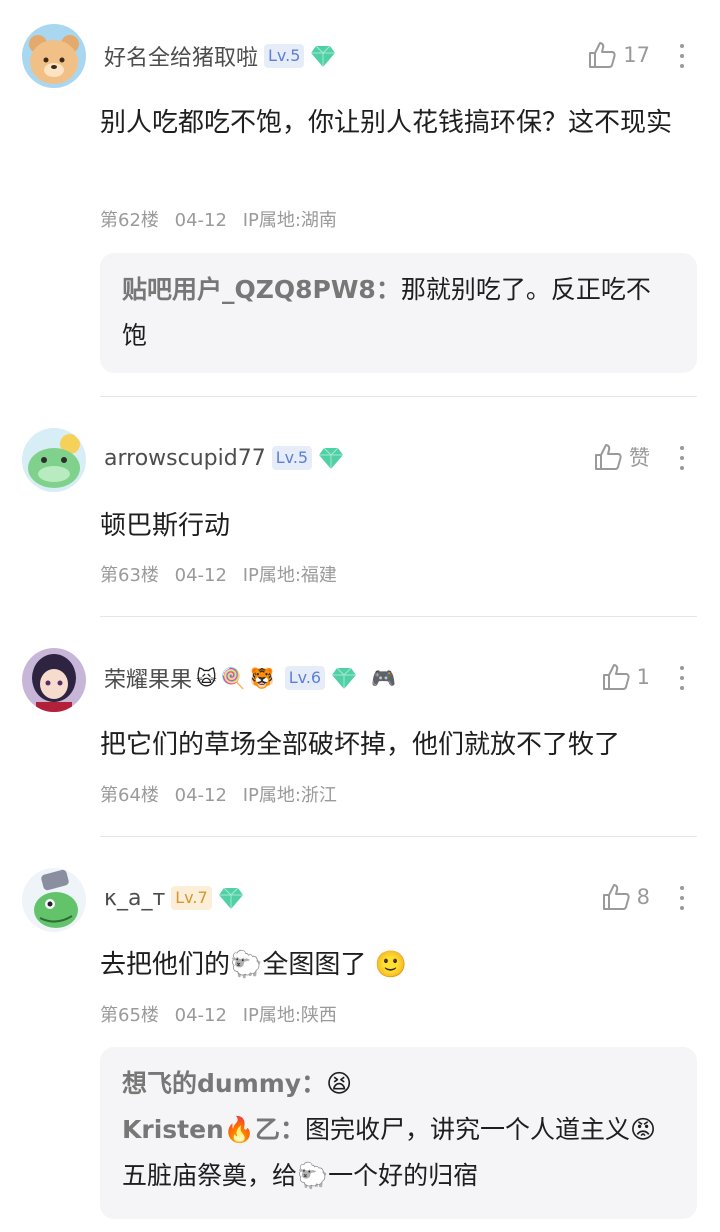  I want to click on like-button: 8, so click(625, 897).